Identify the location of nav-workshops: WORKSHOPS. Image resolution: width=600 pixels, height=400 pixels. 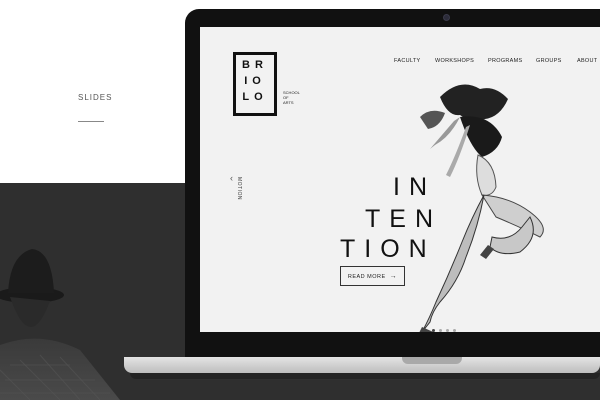
(454, 61).